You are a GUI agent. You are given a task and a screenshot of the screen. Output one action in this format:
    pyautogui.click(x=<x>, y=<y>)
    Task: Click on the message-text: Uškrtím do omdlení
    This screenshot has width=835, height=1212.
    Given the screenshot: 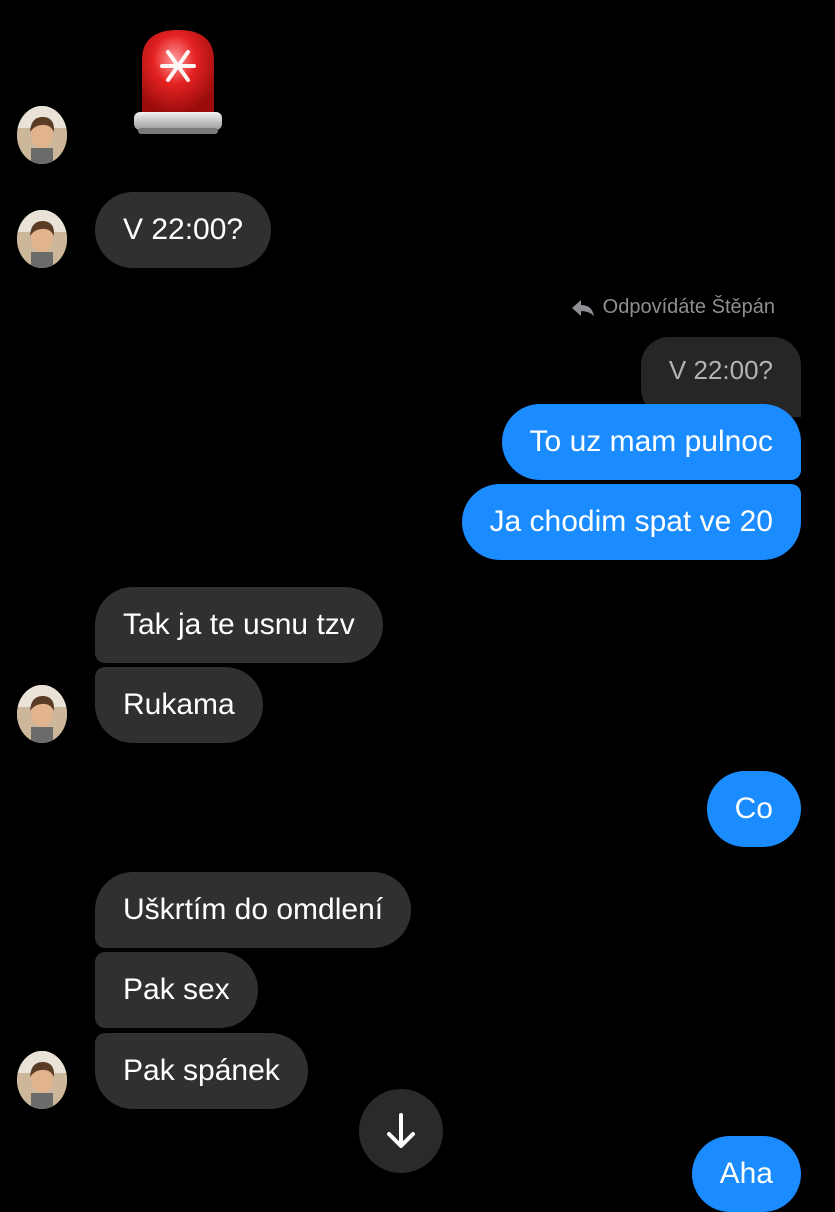 What is the action you would take?
    pyautogui.click(x=253, y=909)
    